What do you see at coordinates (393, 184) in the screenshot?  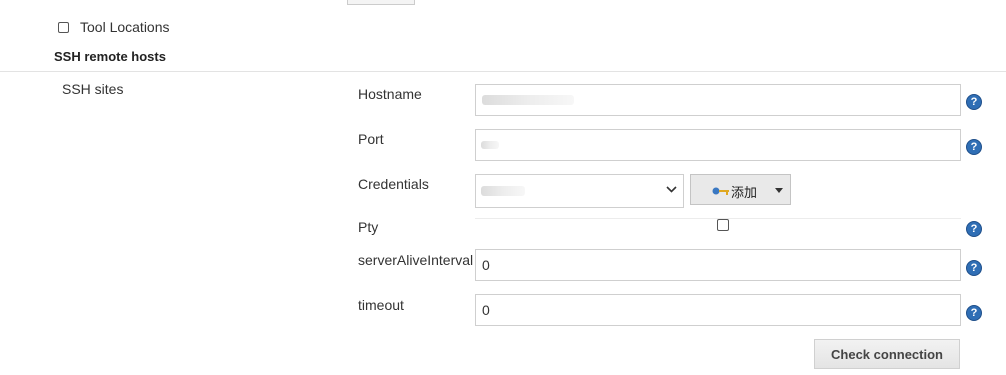 I see `credentials-label: Credentials` at bounding box center [393, 184].